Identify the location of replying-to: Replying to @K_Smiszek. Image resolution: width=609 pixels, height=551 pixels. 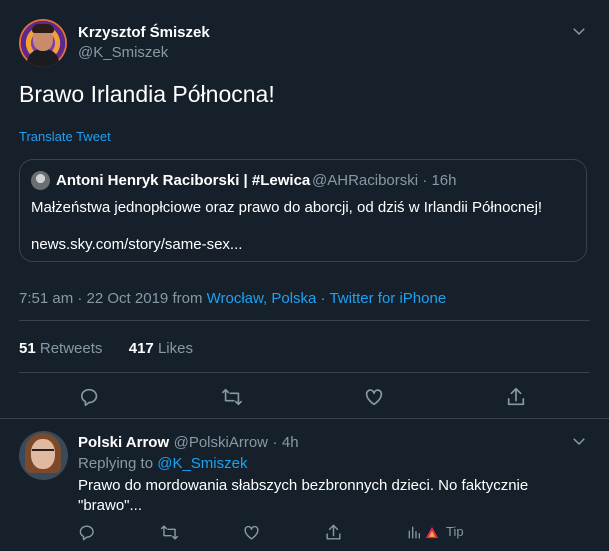
(162, 463).